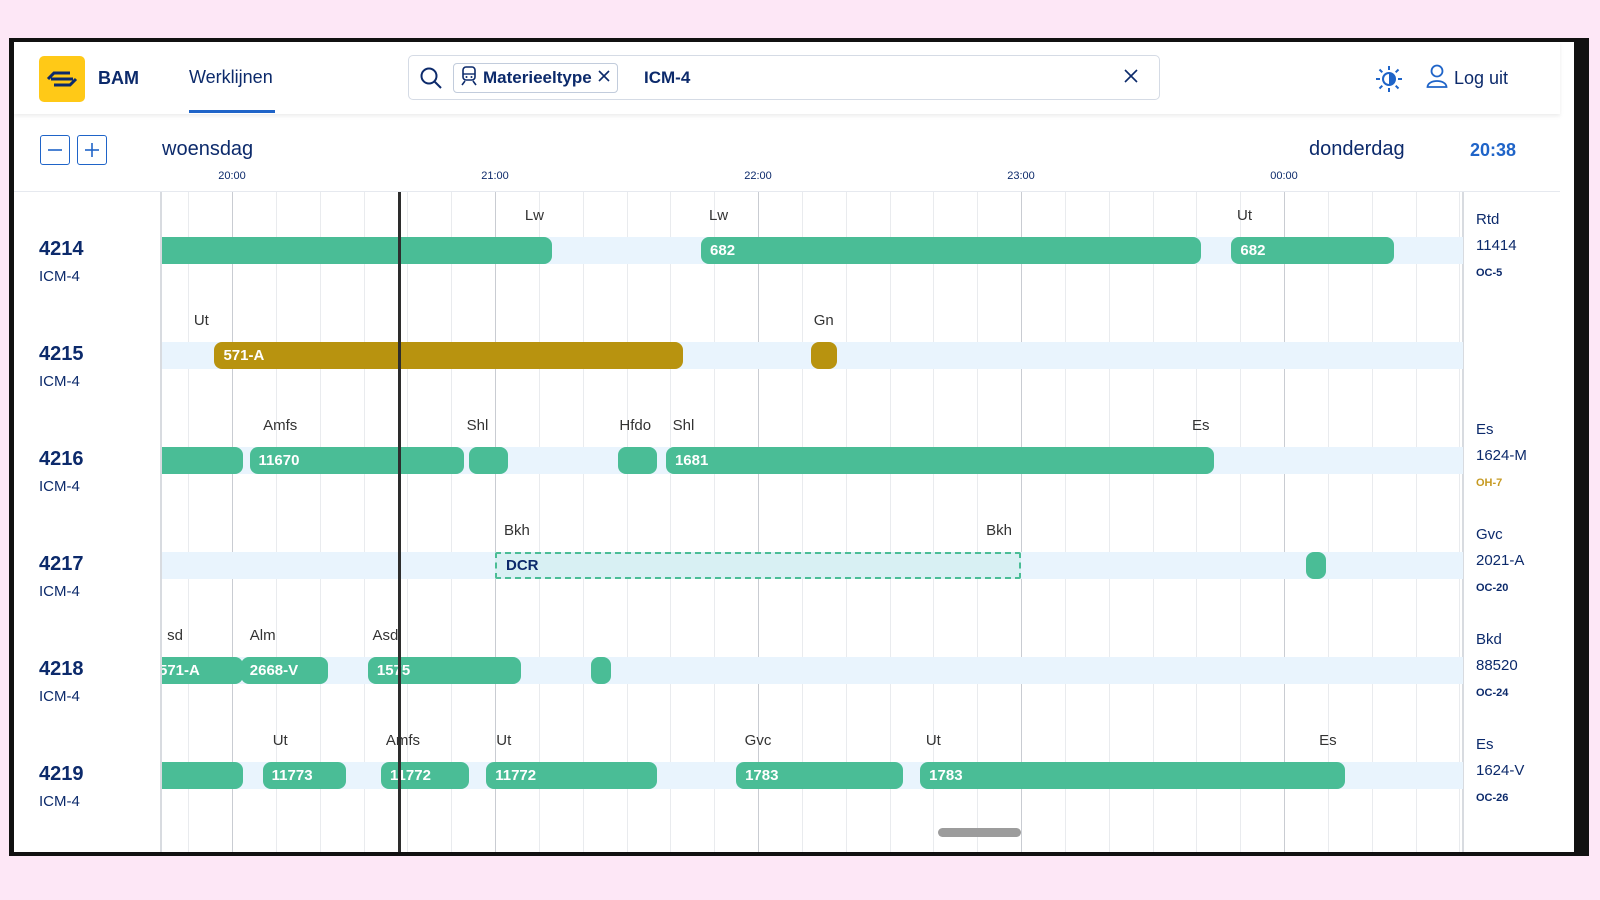 Image resolution: width=1600 pixels, height=900 pixels. Describe the element at coordinates (758, 176) in the screenshot. I see `time-tick: 22:00` at that location.